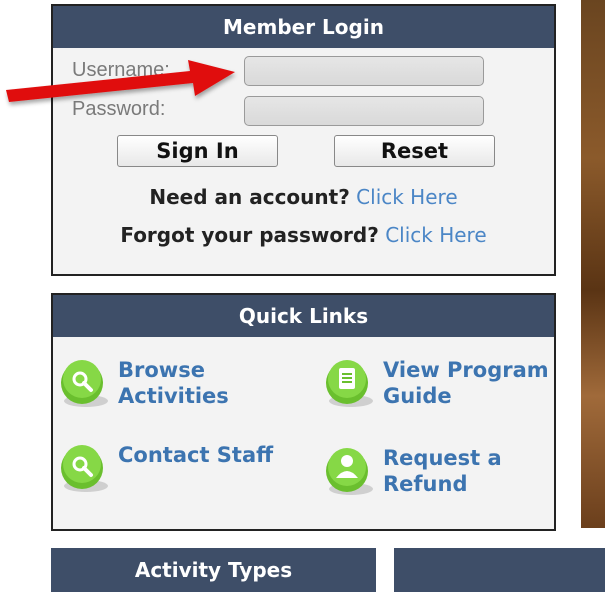 The image size is (605, 592). Describe the element at coordinates (120, 81) in the screenshot. I see `red-arrow-icon` at that location.